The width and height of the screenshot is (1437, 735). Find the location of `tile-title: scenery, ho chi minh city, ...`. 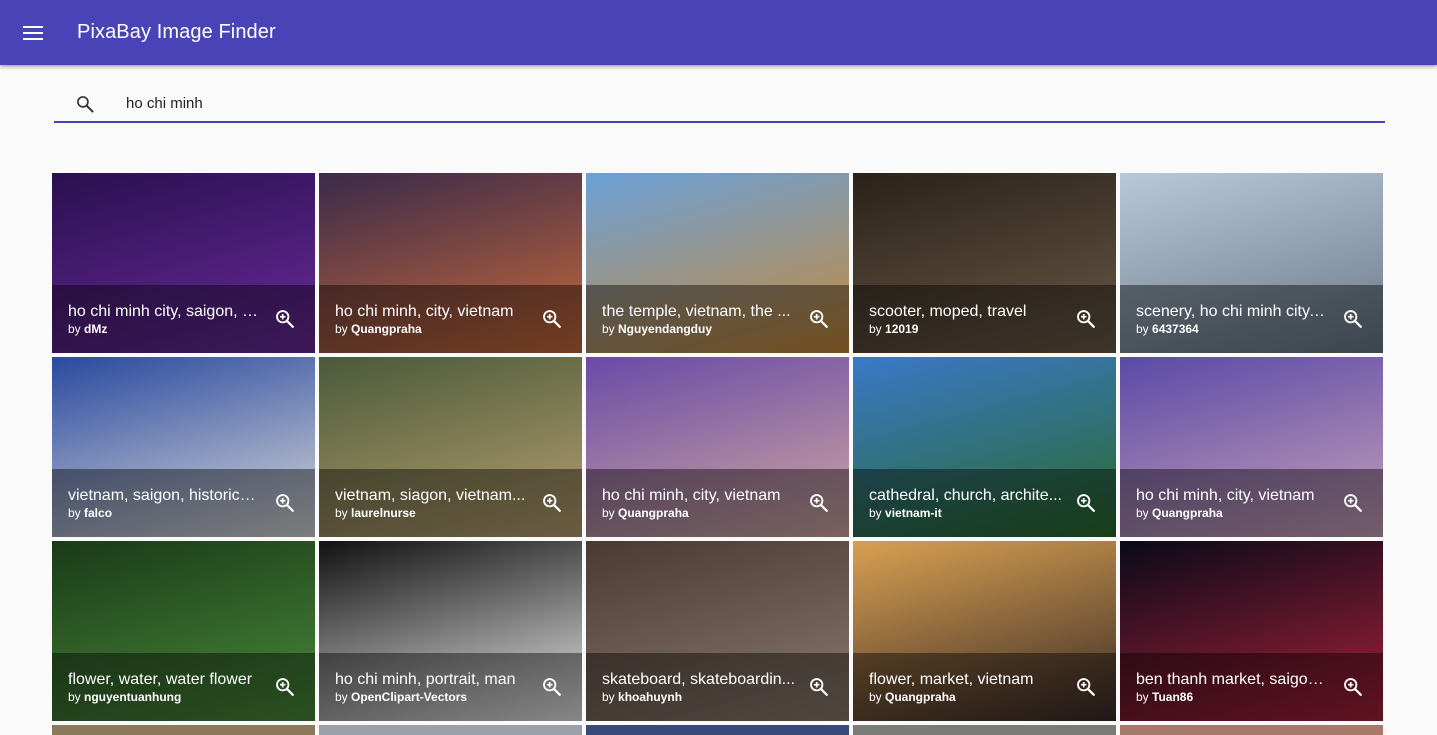

tile-title: scenery, ho chi minh city, ... is located at coordinates (1232, 311).